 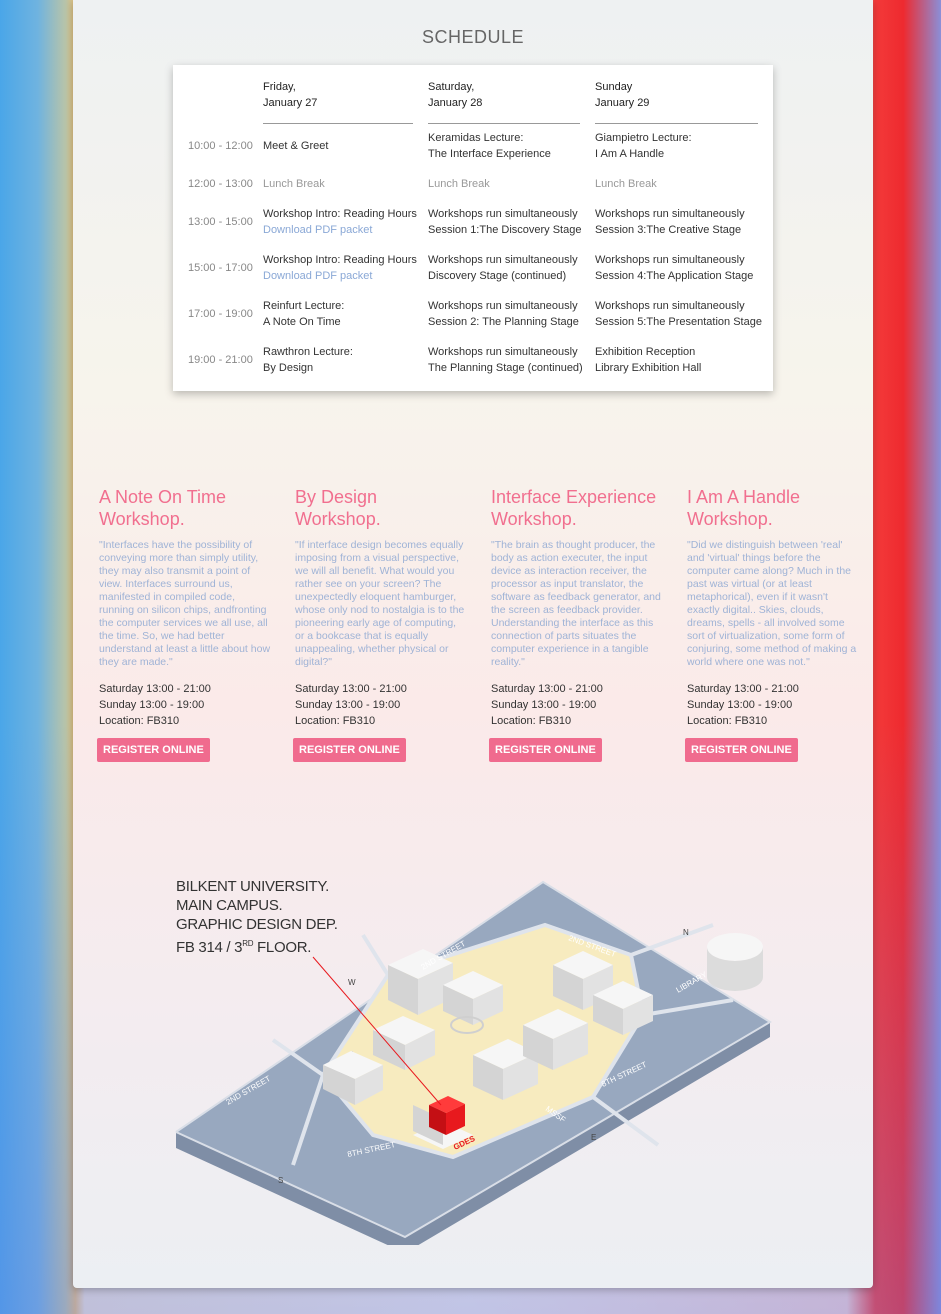 I want to click on compass-north: N, so click(x=686, y=932).